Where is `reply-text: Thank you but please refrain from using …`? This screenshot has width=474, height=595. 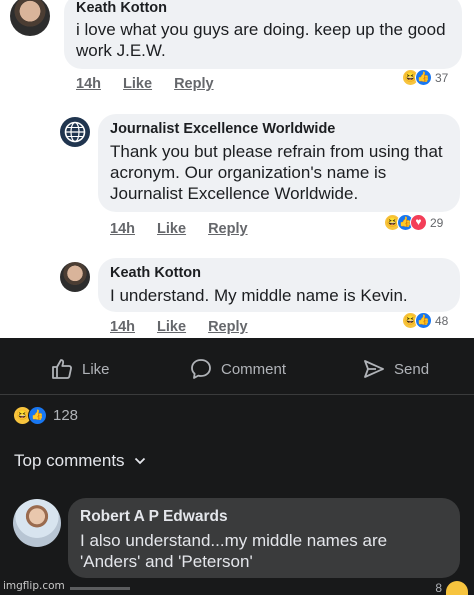
reply-text: Thank you but please refrain from using … is located at coordinates (276, 172).